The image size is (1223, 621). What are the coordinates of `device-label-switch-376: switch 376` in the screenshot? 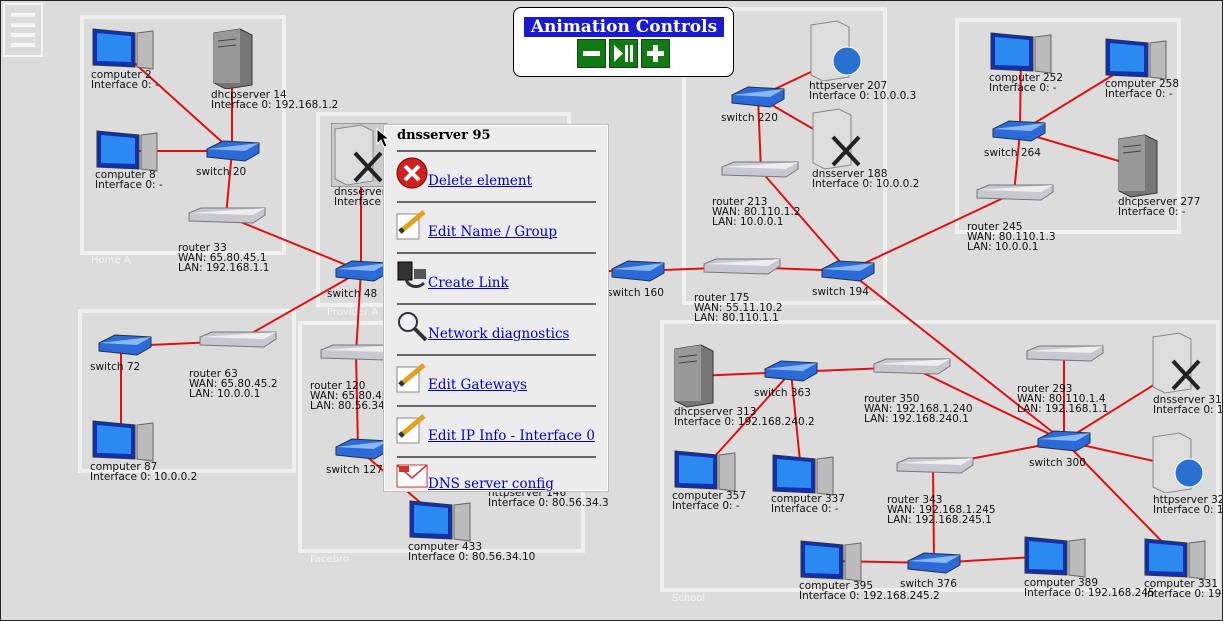 It's located at (928, 584).